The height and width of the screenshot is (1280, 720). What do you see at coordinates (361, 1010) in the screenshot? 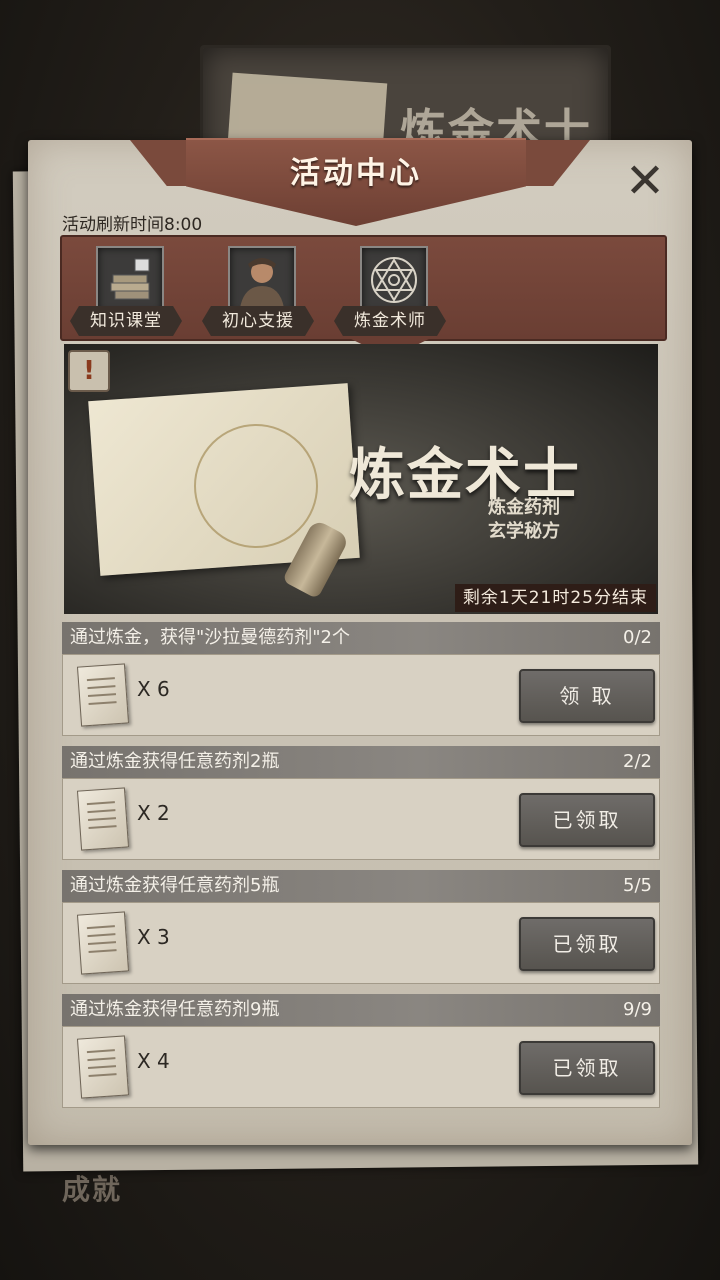
I see `task-header: 通过炼金获得任意药剂9瓶 9/9` at bounding box center [361, 1010].